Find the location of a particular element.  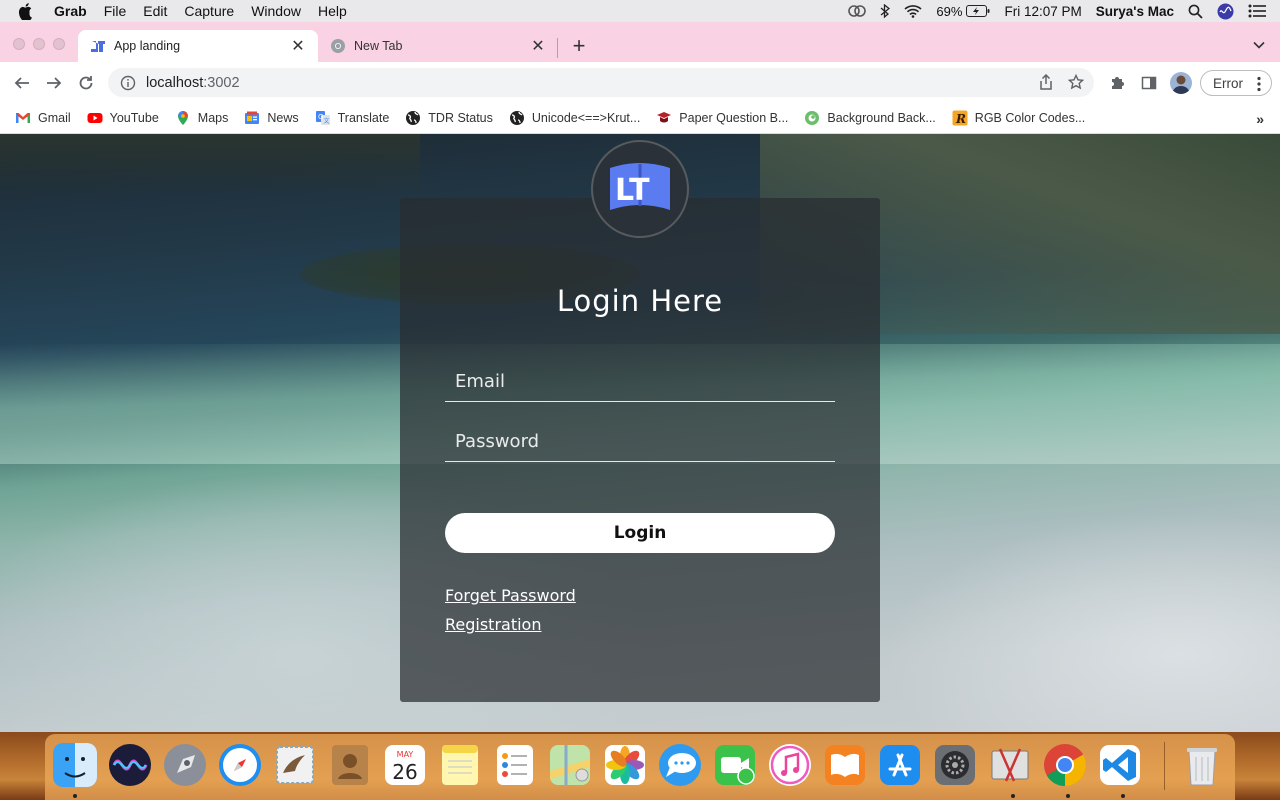

vscode-running-indicator is located at coordinates (1123, 796).